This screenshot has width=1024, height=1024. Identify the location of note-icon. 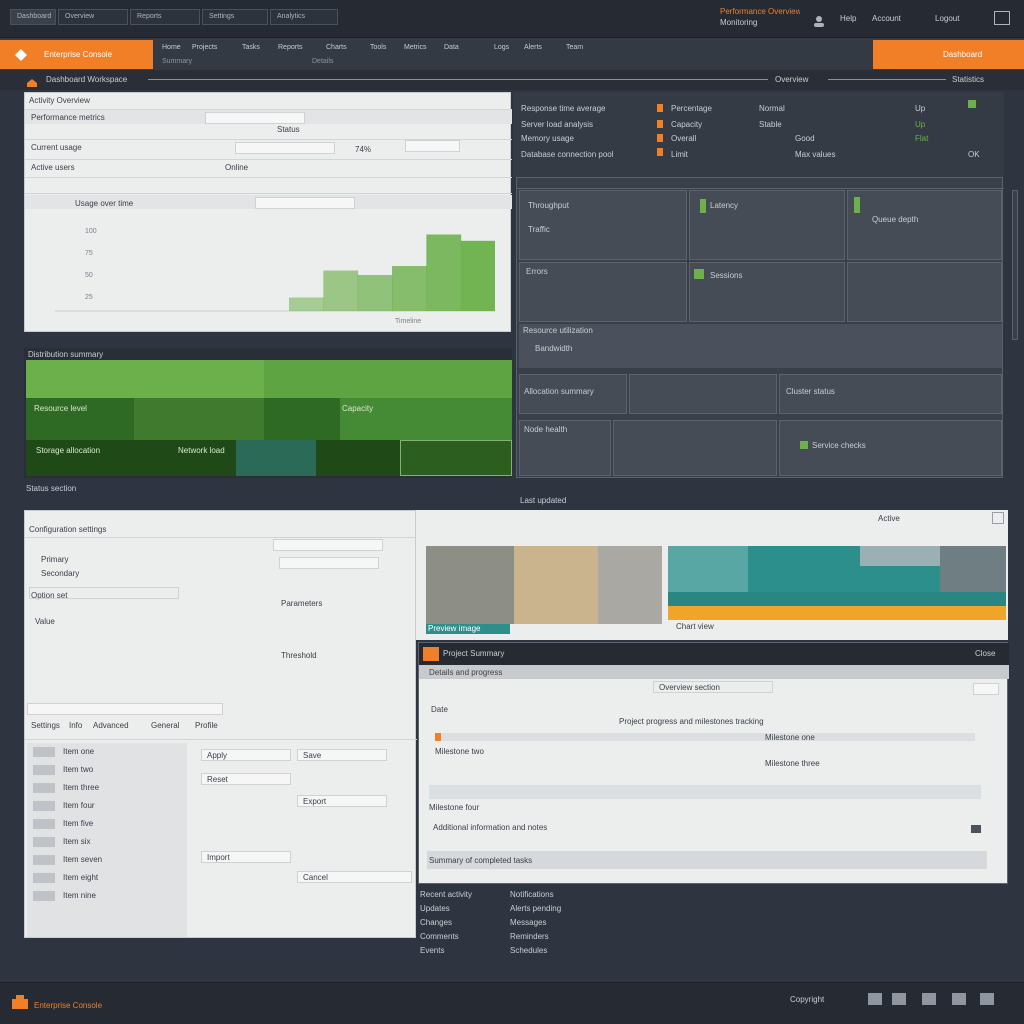
(976, 829).